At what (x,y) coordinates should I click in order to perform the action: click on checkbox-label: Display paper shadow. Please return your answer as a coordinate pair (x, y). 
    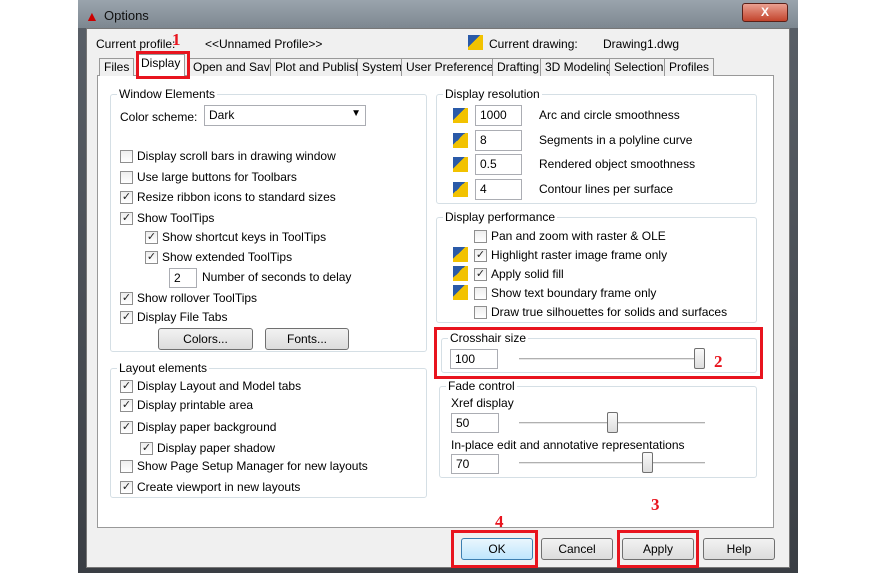
    Looking at the image, I should click on (216, 448).